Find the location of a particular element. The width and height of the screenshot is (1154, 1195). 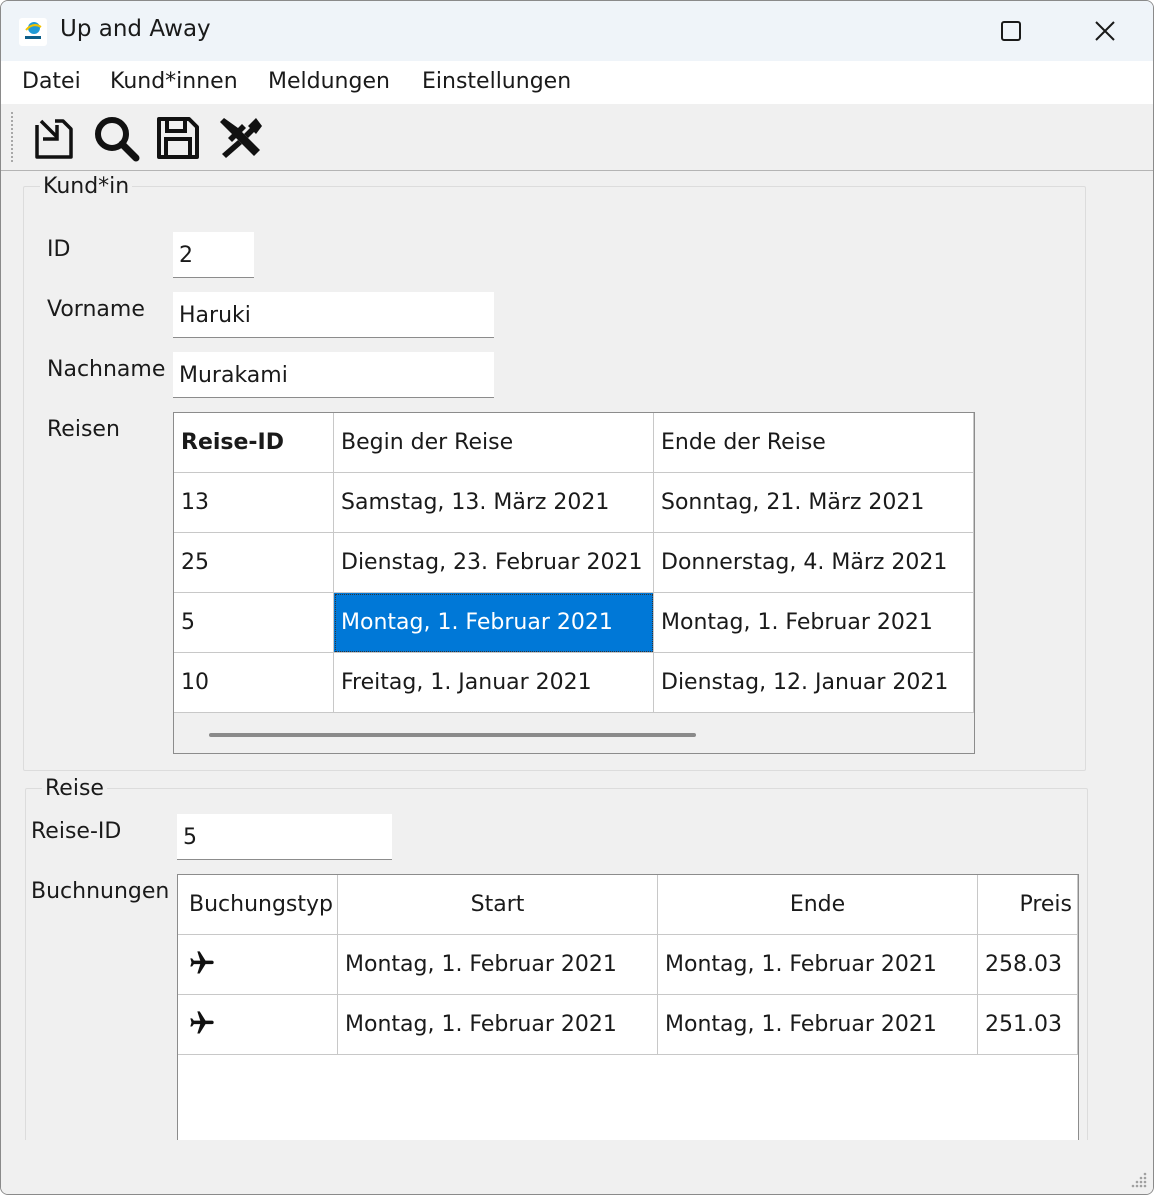

trips-table-scrollbar is located at coordinates (452, 735).